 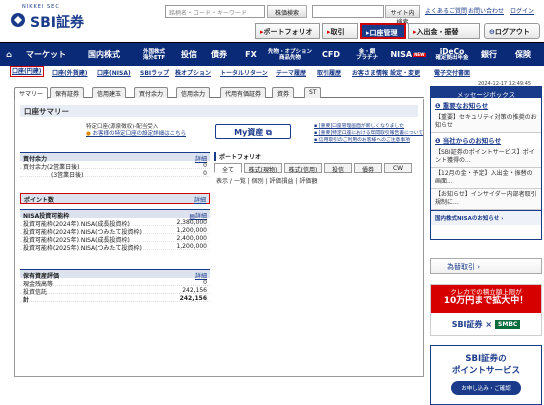 I want to click on site-search-input, so click(x=348, y=11).